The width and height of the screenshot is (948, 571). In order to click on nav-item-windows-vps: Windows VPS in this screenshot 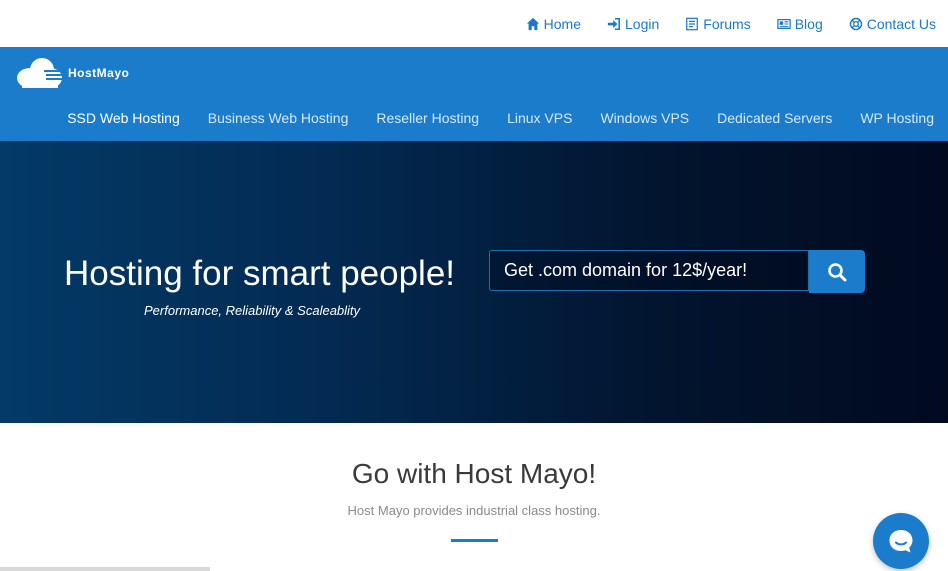, I will do `click(644, 118)`.